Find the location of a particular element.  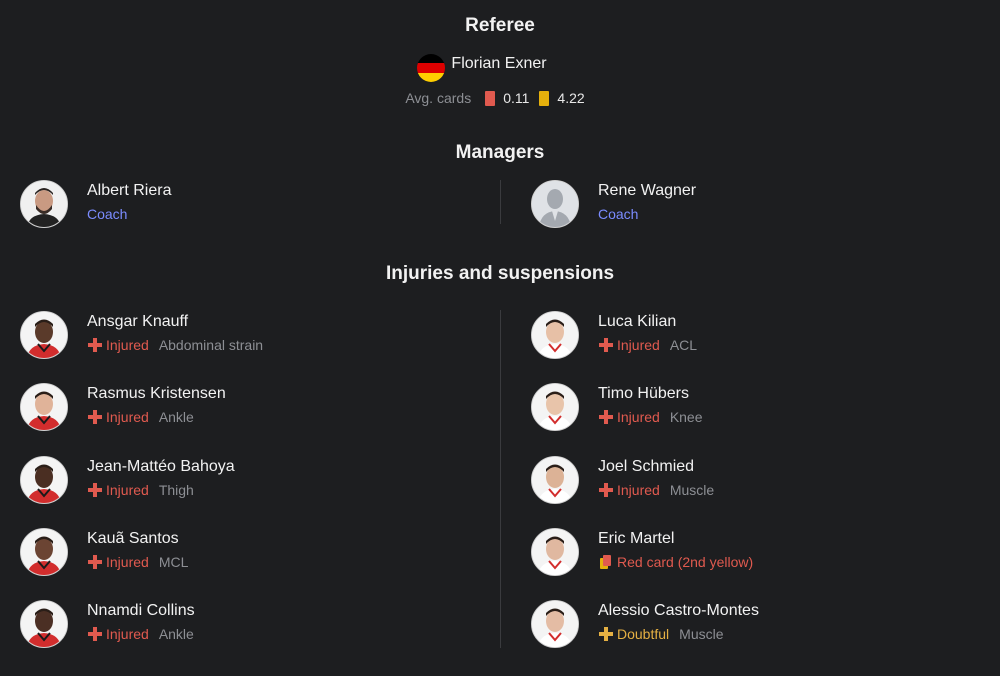

player-status: Injured Thigh is located at coordinates (140, 490).